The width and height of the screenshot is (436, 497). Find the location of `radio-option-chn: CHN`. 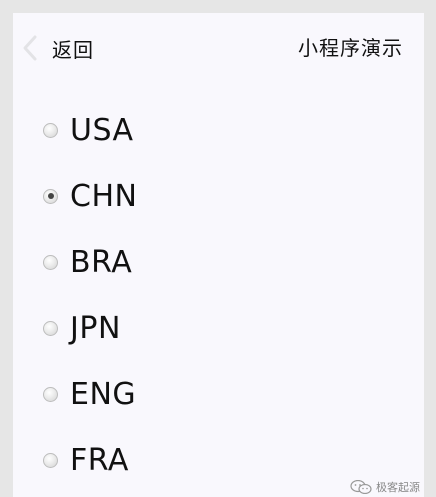

radio-option-chn: CHN is located at coordinates (90, 196).